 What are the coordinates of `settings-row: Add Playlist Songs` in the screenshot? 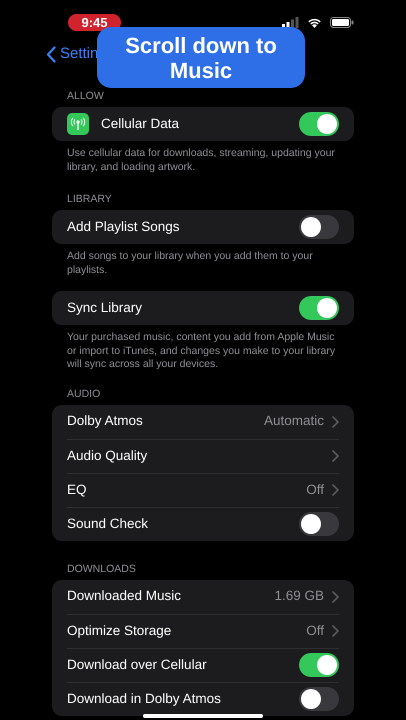 It's located at (203, 227).